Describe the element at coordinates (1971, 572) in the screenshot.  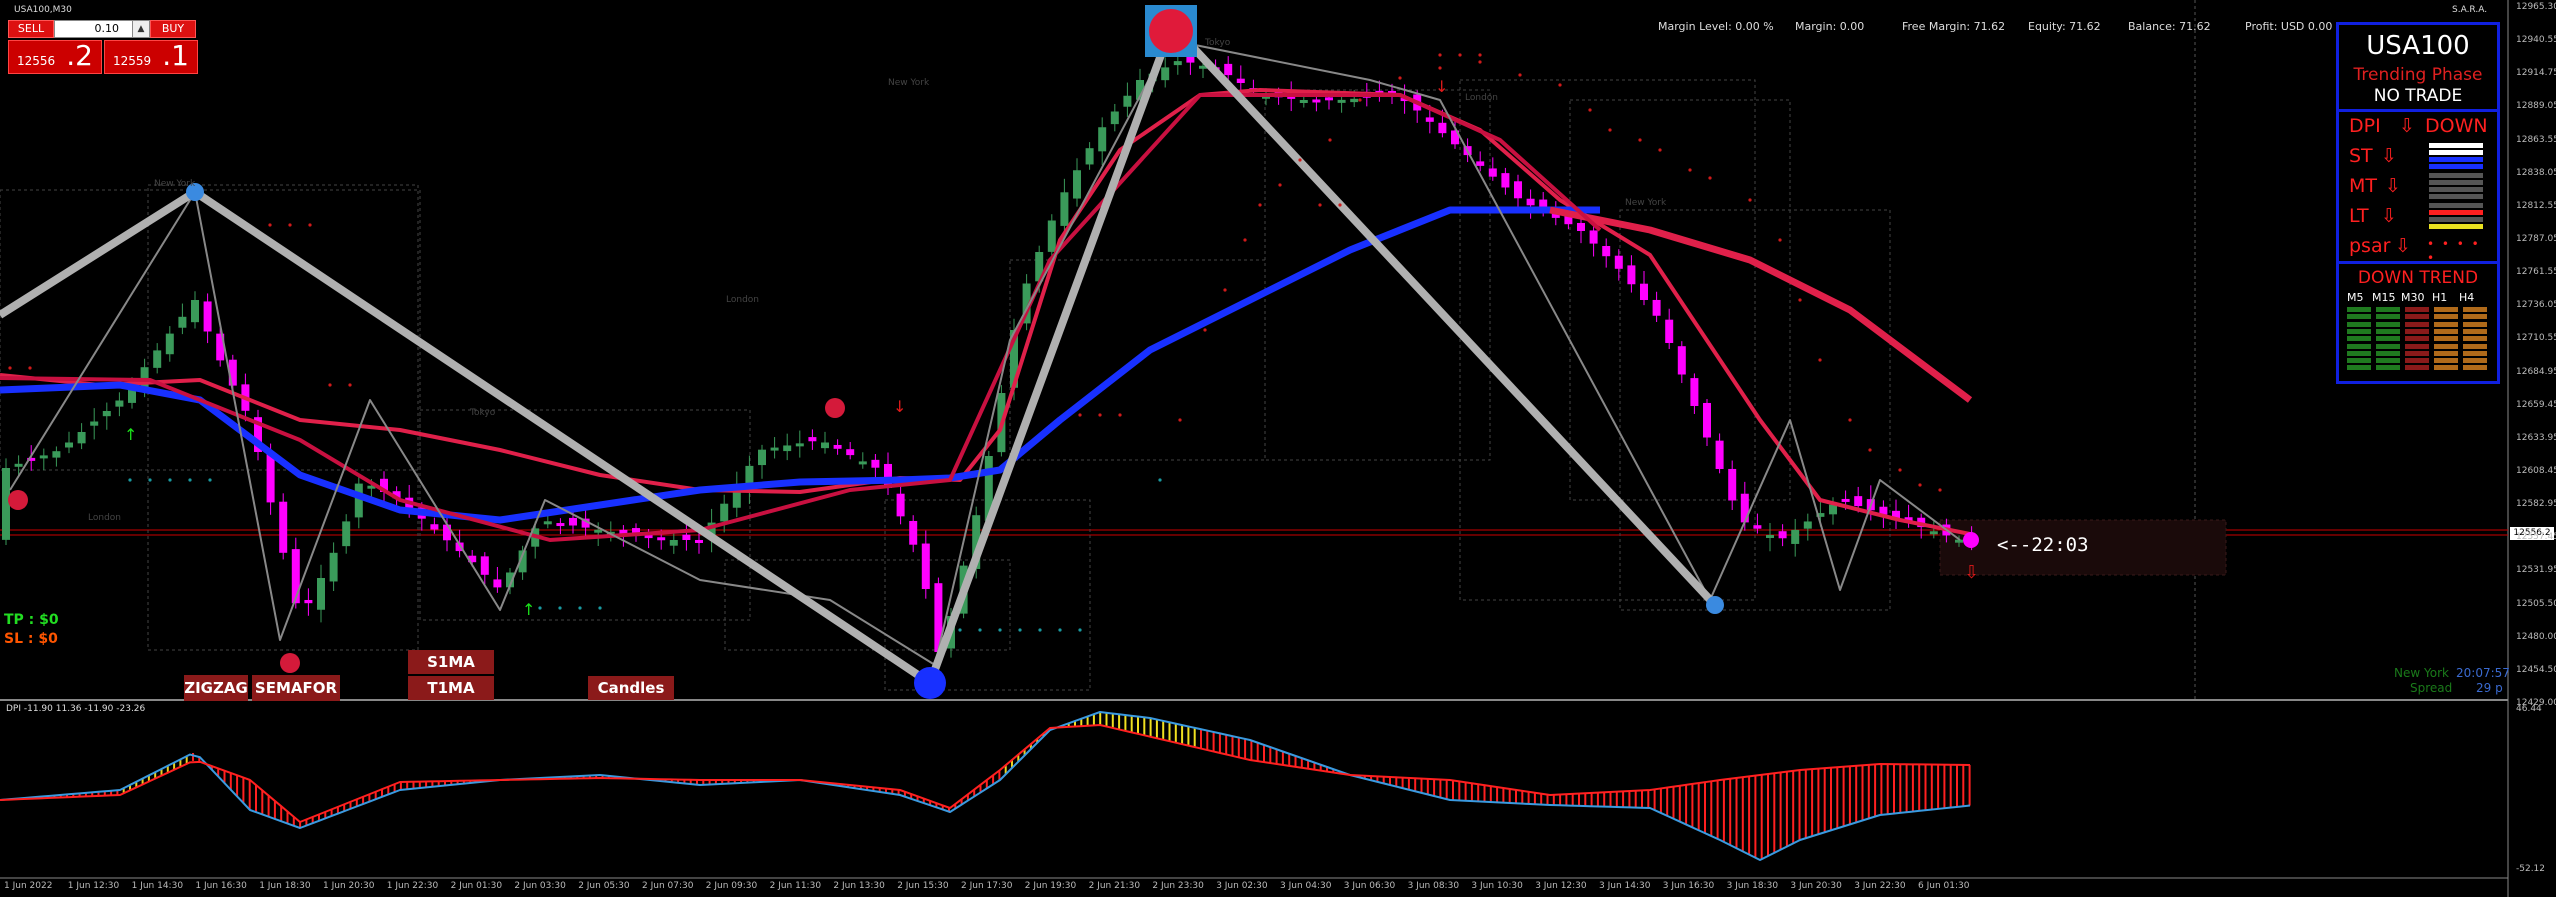
I see `sell-arrow-icon: ⇩` at that location.